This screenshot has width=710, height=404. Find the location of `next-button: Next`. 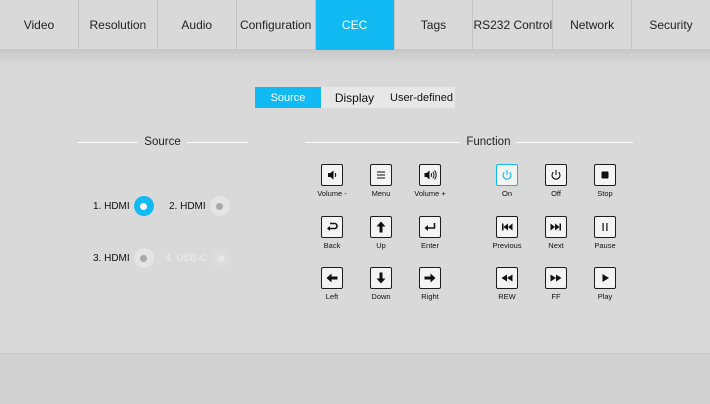

next-button: Next is located at coordinates (556, 233).